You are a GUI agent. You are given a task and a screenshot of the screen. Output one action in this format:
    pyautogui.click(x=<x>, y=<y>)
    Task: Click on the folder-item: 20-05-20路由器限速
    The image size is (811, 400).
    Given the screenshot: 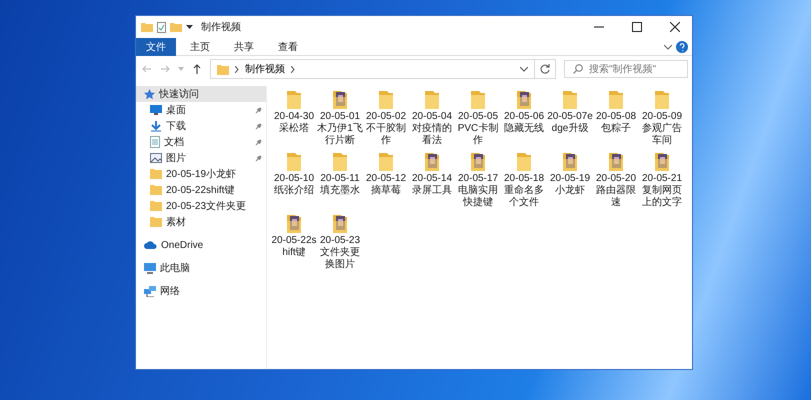 What is the action you would take?
    pyautogui.click(x=616, y=180)
    